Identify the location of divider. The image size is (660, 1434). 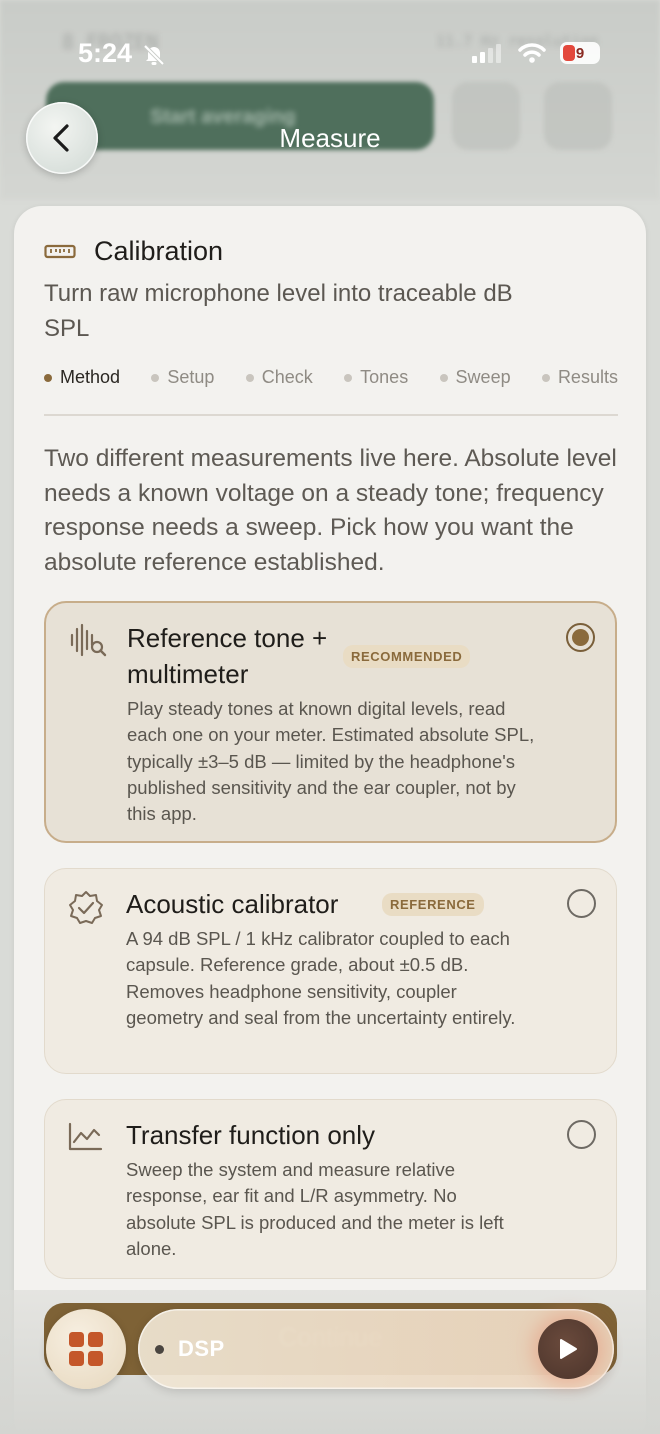
(331, 415).